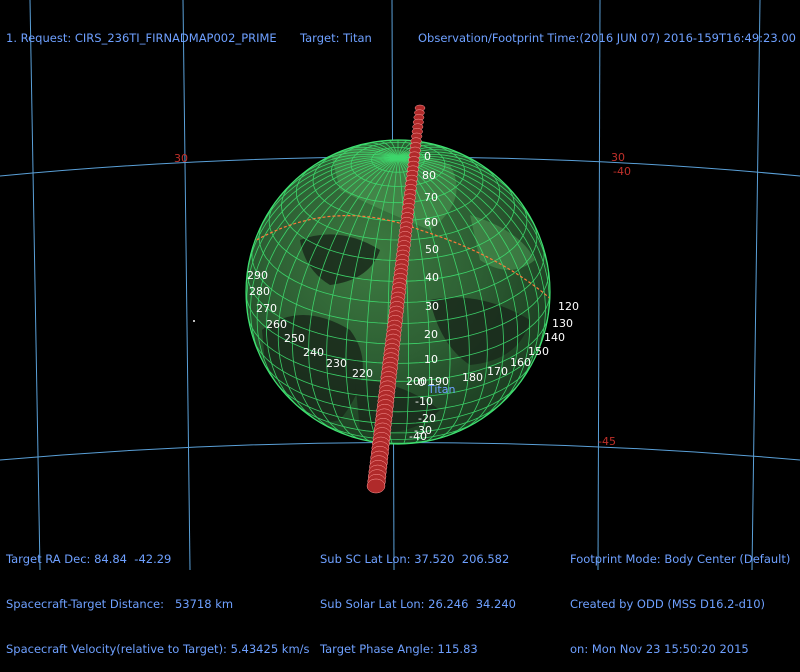 This screenshot has width=800, height=672. I want to click on sky-label-dec-30-left: 30, so click(181, 158).